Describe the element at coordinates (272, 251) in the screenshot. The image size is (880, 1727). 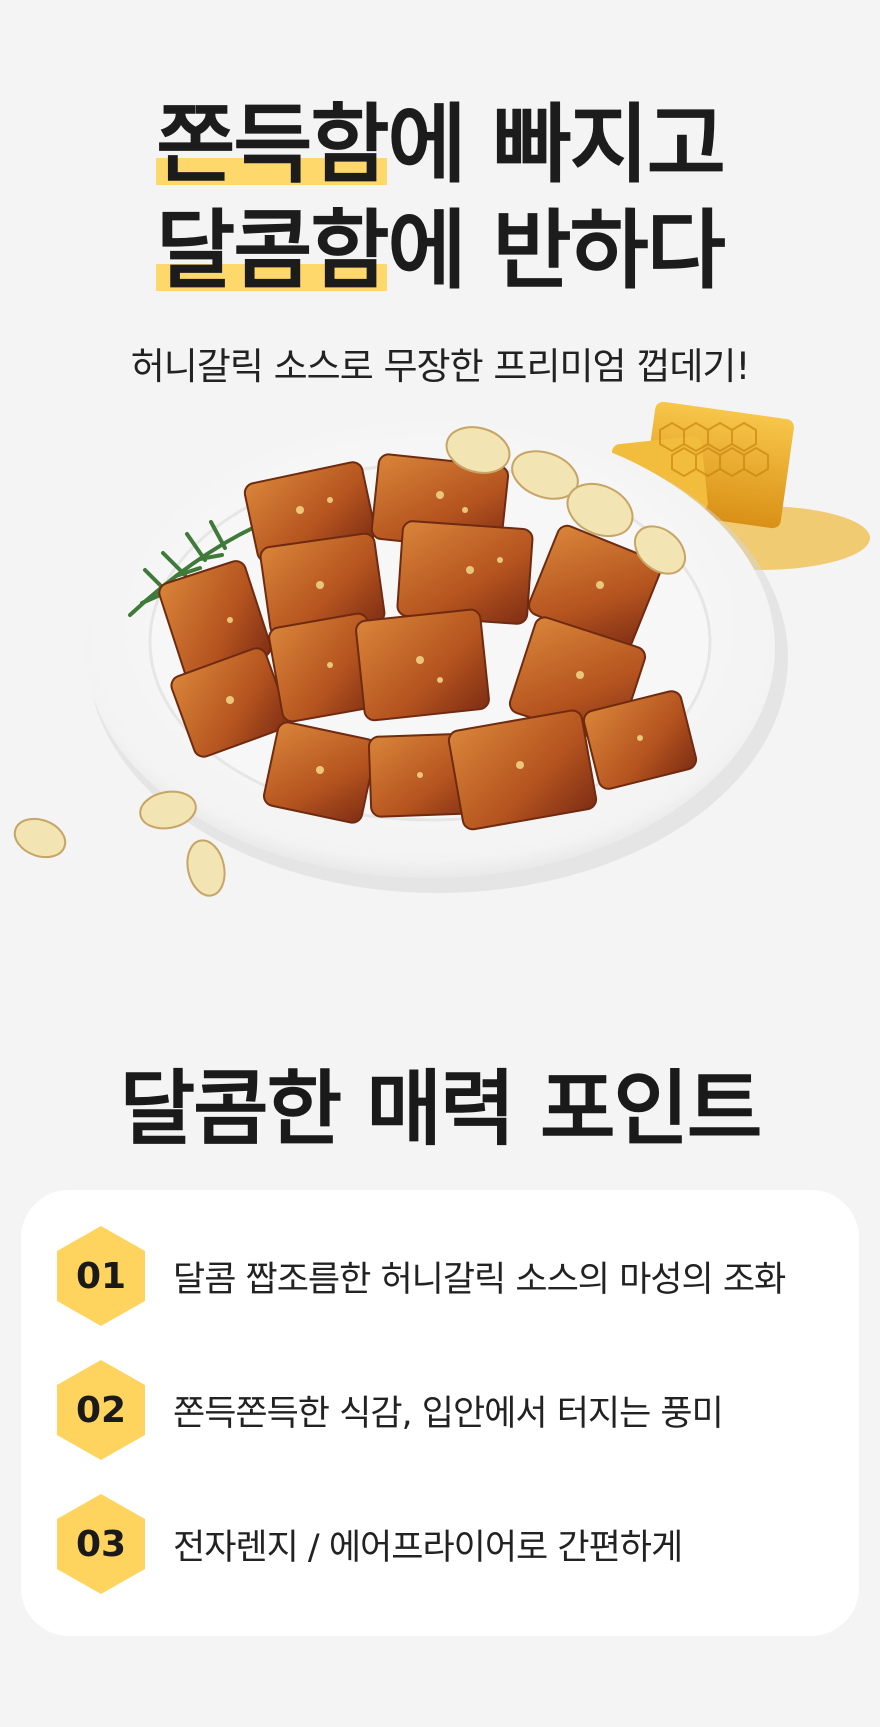
I see `headline-highlight-2: 달콤함` at that location.